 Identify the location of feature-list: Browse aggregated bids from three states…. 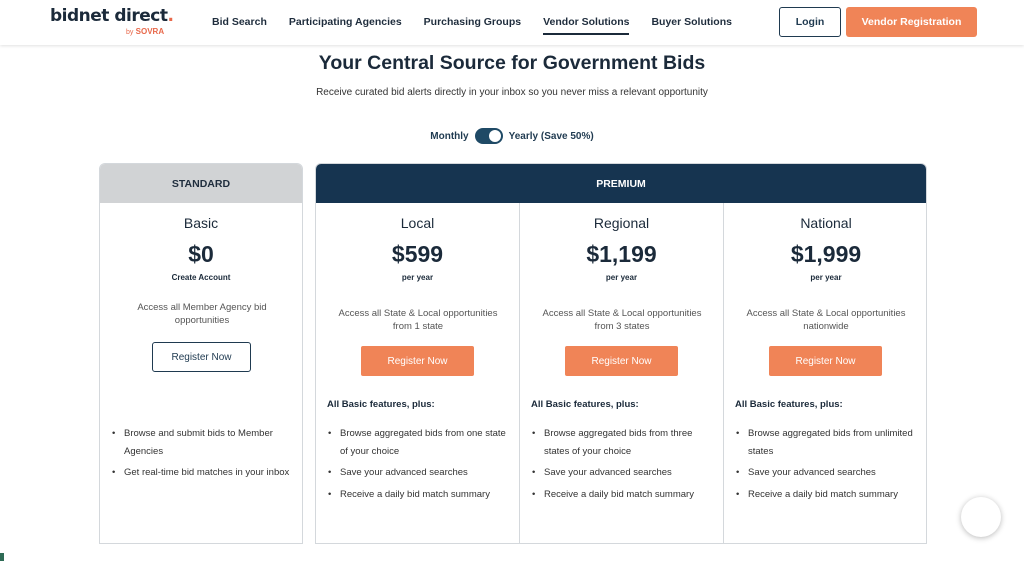
(623, 466).